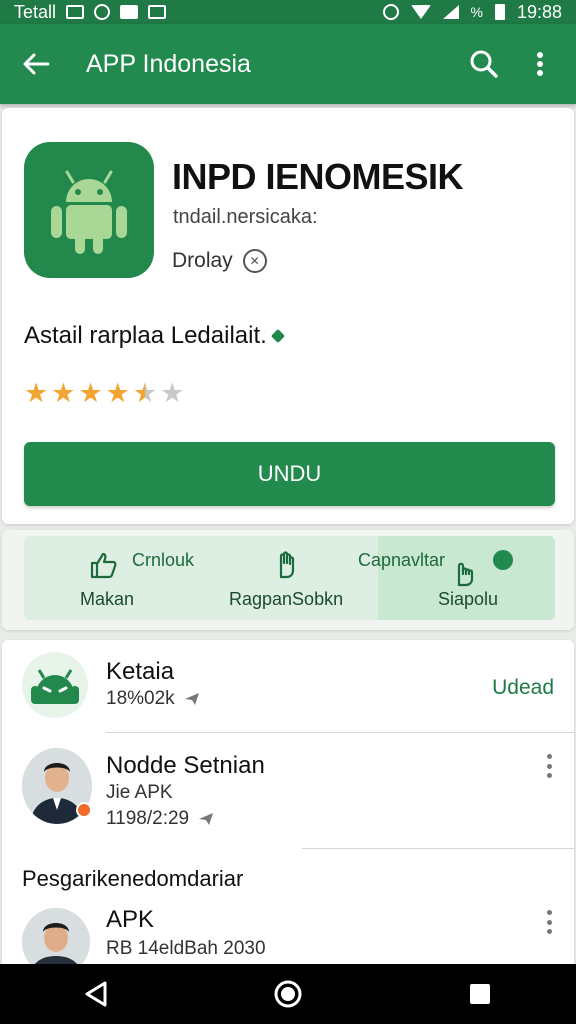 The height and width of the screenshot is (1024, 576). What do you see at coordinates (55, 685) in the screenshot?
I see `android-robot-avatar` at bounding box center [55, 685].